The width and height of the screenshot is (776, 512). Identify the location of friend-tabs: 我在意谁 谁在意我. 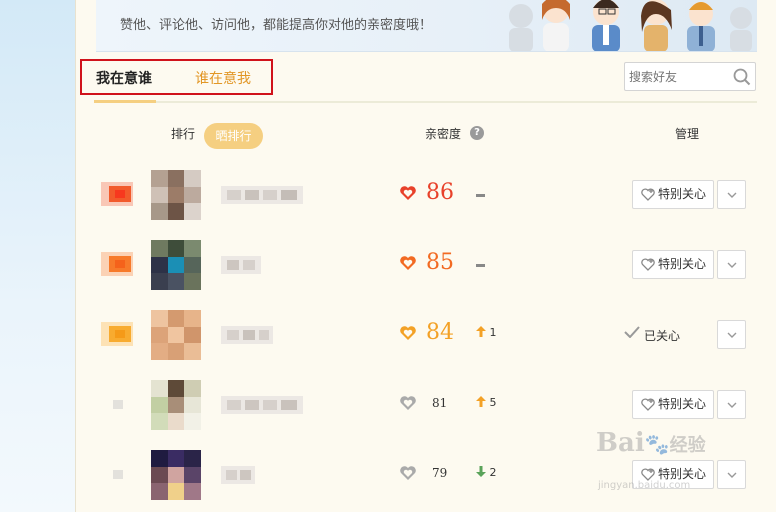
(418, 81).